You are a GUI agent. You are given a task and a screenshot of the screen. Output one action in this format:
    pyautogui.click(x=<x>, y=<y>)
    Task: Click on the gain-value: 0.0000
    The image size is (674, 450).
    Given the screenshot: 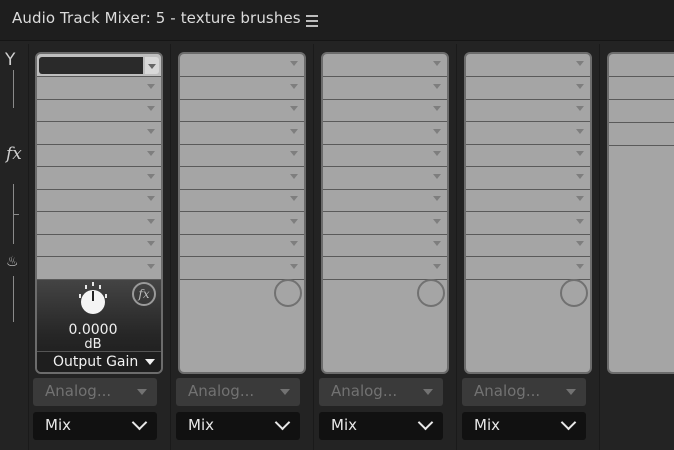 What is the action you would take?
    pyautogui.click(x=93, y=330)
    